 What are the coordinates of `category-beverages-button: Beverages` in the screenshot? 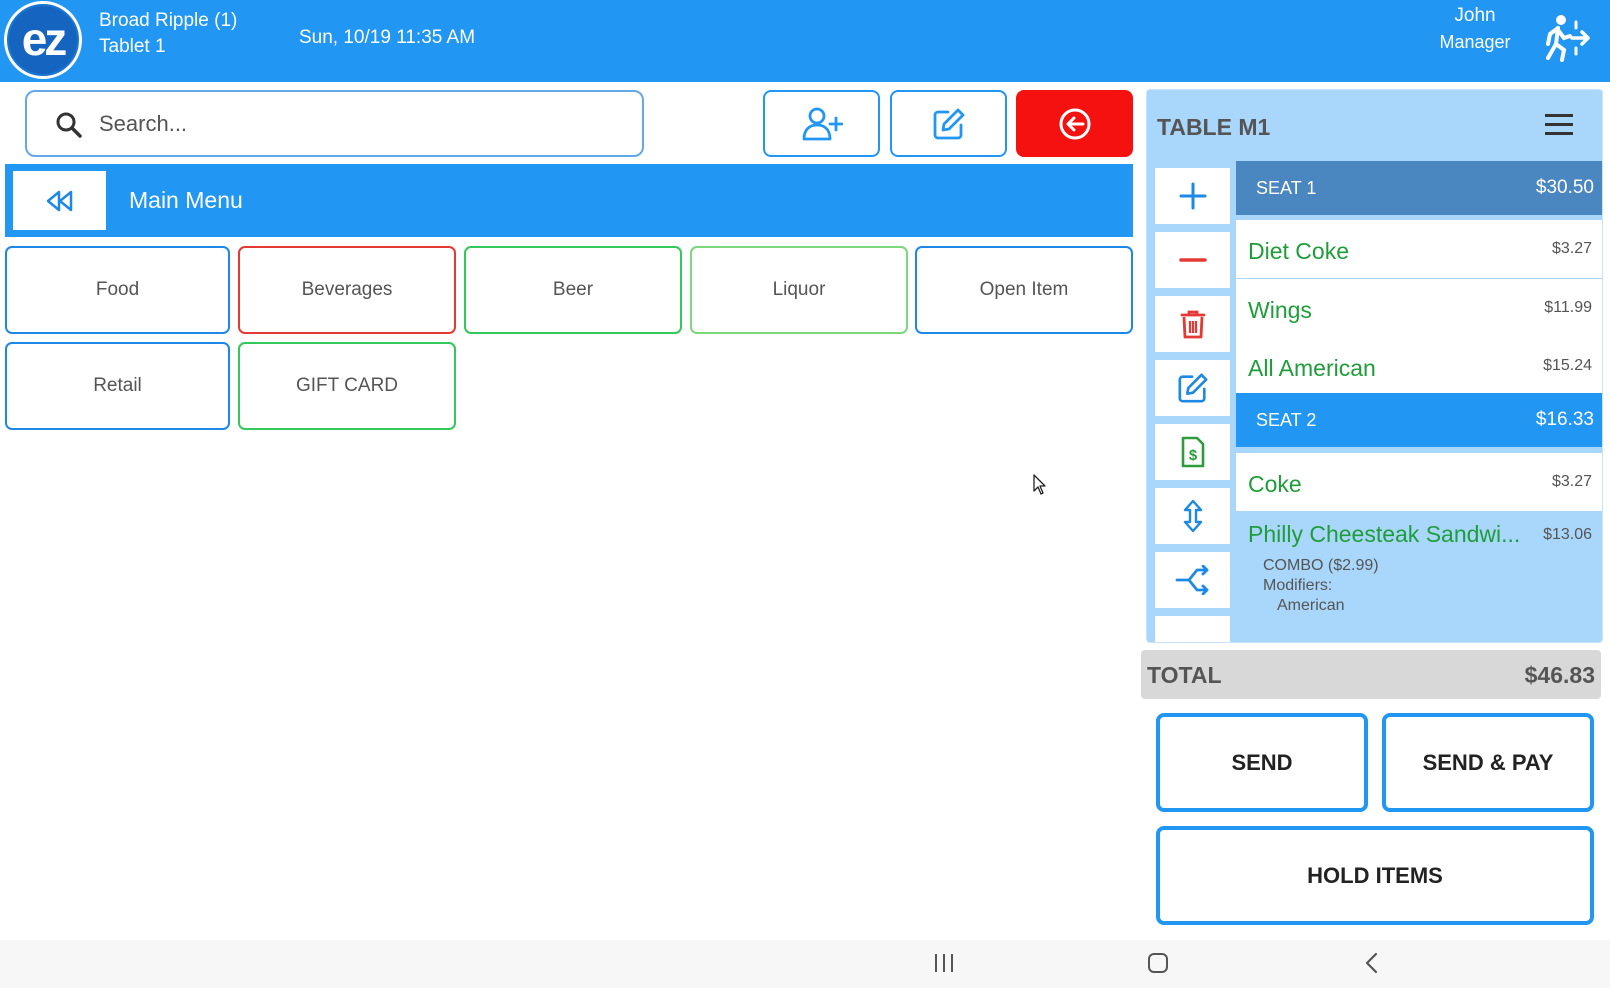 It's located at (347, 290).